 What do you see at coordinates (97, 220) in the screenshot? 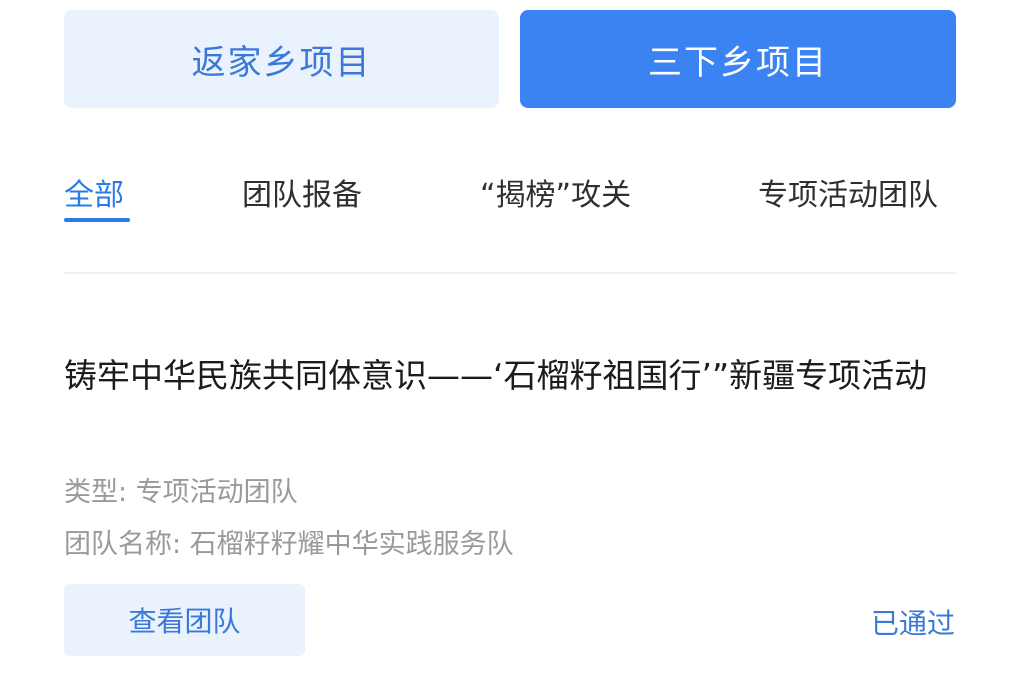
I see `active-tab-indicator` at bounding box center [97, 220].